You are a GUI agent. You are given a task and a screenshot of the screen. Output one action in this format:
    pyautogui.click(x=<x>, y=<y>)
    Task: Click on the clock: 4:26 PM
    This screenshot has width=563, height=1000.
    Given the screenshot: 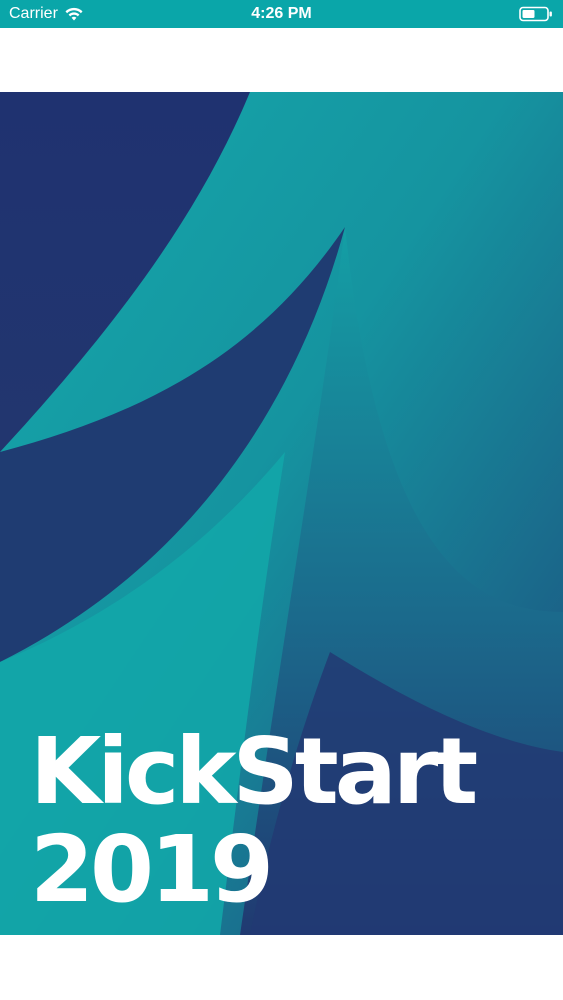 What is the action you would take?
    pyautogui.click(x=281, y=13)
    